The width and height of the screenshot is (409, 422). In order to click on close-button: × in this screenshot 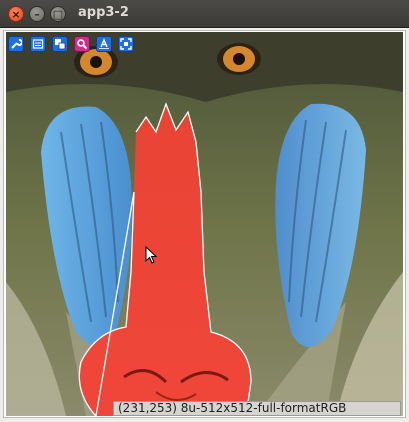, I will do `click(16, 14)`.